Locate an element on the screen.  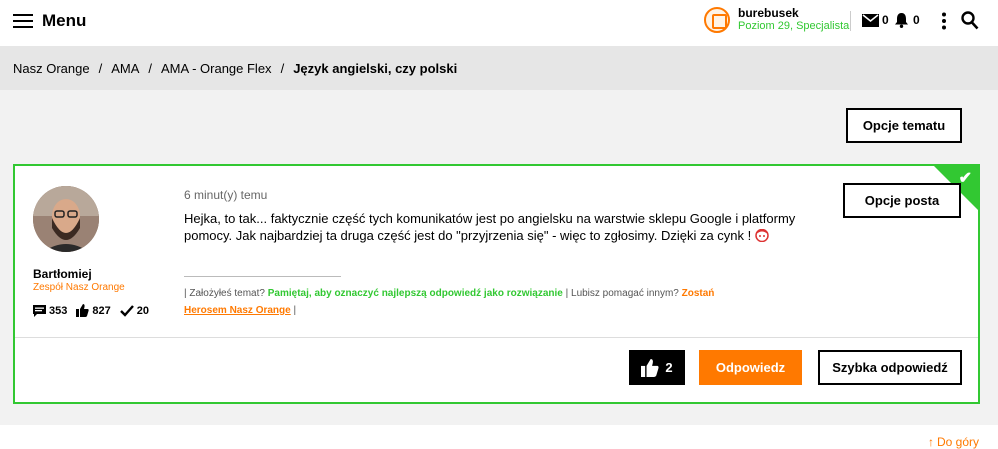
solutions-stat: 20 is located at coordinates (134, 310).